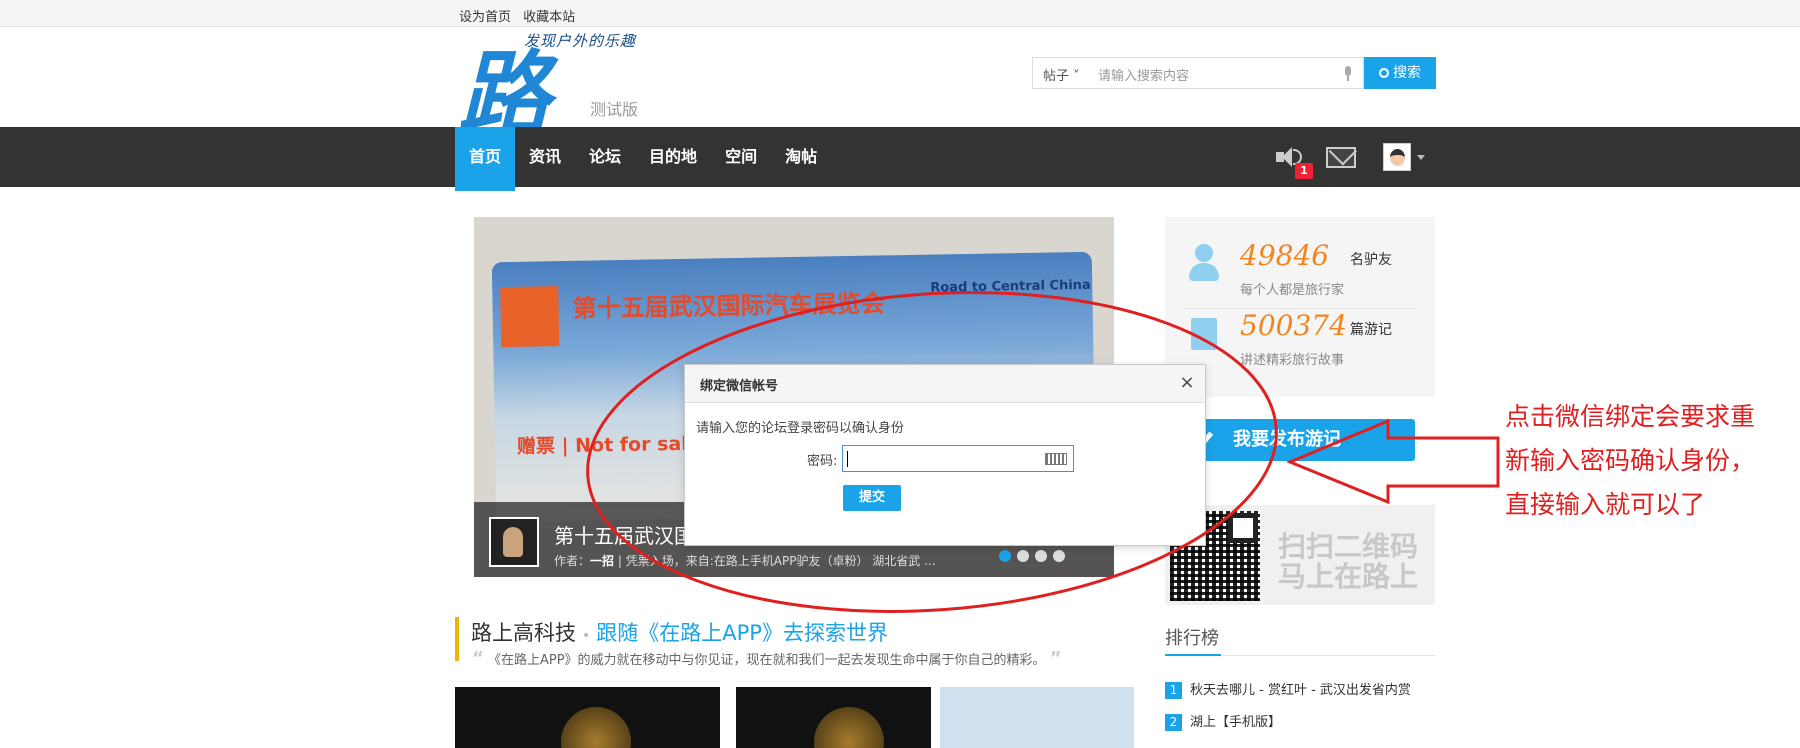 The height and width of the screenshot is (748, 1800). I want to click on nav-item-space: 空间, so click(741, 157).